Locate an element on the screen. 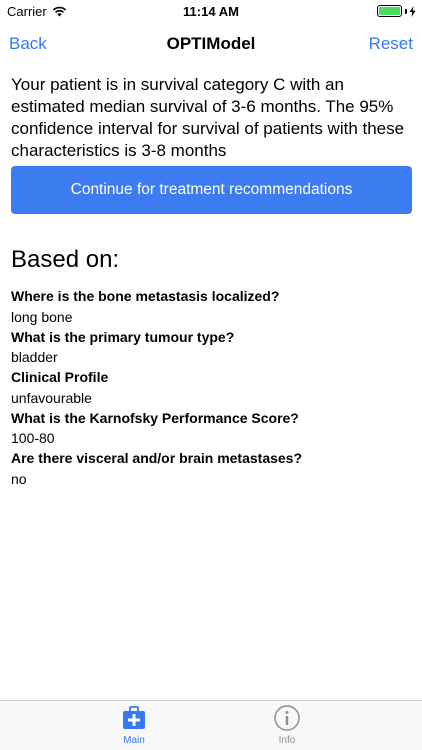 Image resolution: width=422 pixels, height=750 pixels. answer-value: unfavourable is located at coordinates (51, 397).